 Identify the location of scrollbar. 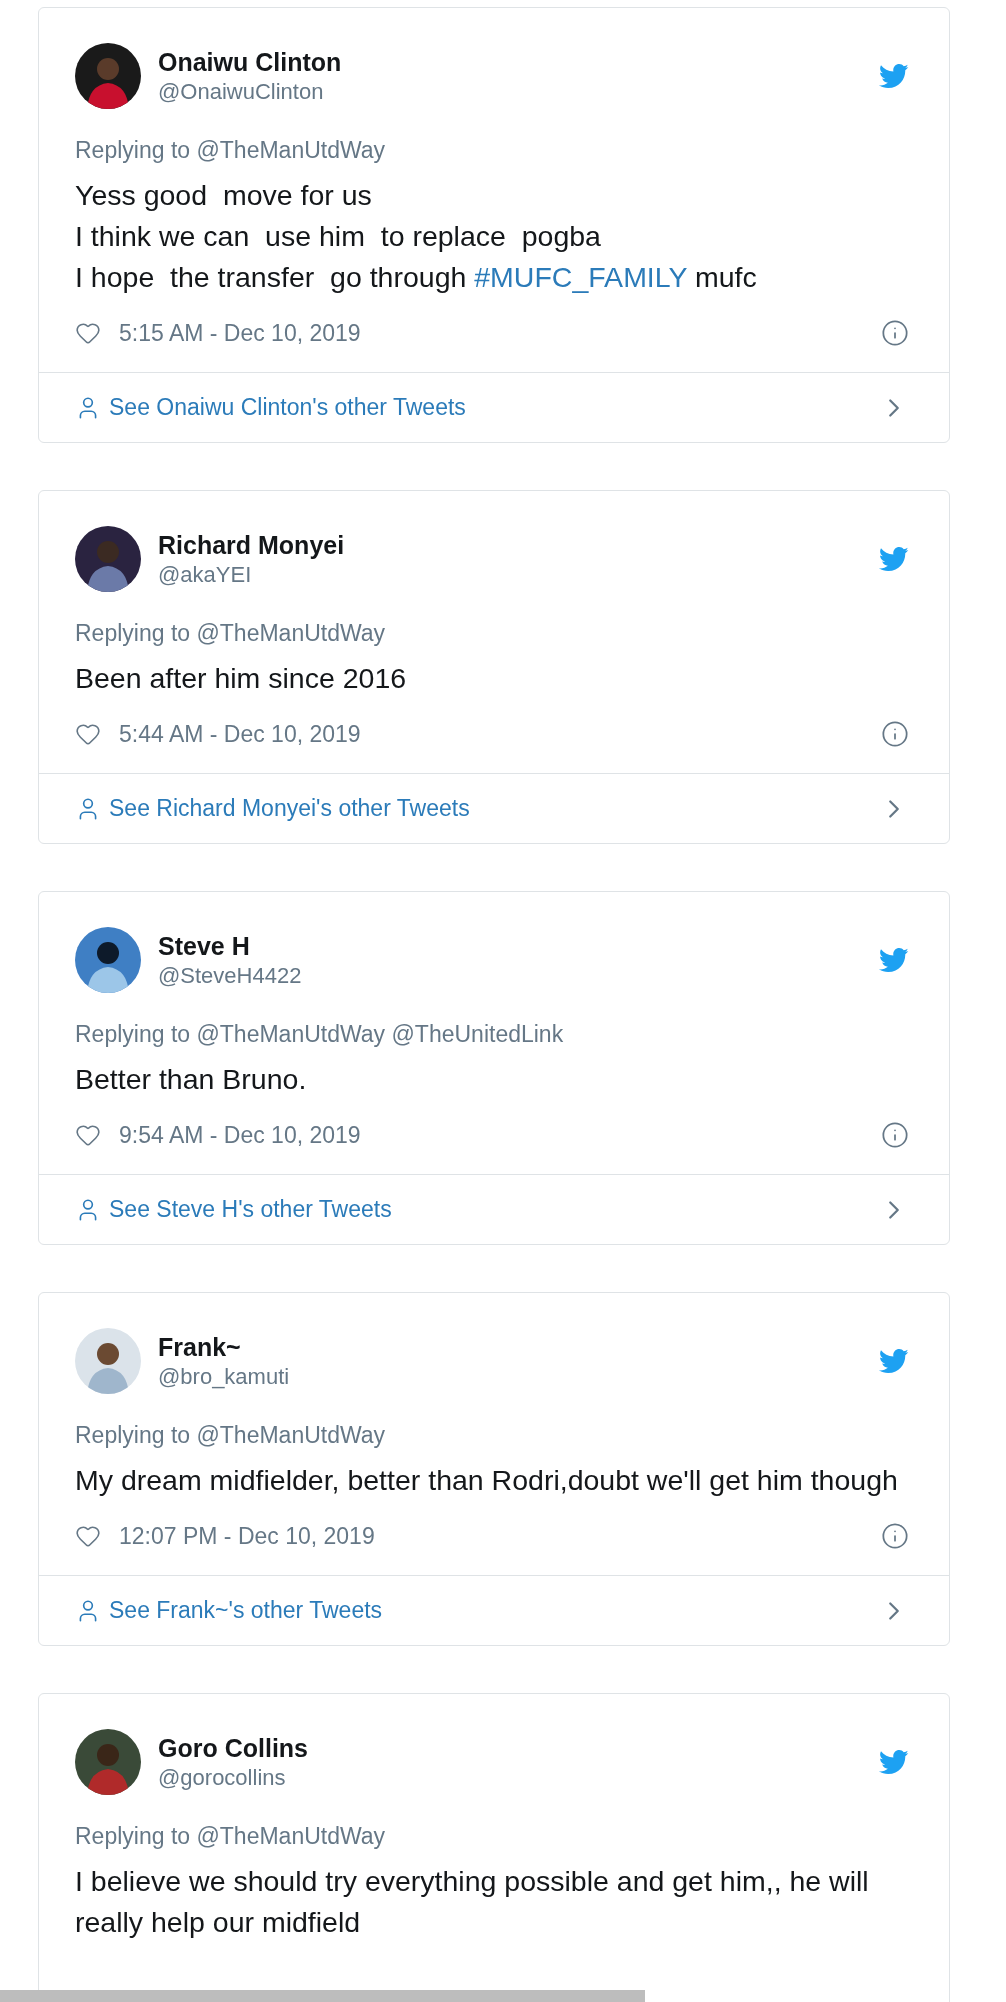
(322, 1996).